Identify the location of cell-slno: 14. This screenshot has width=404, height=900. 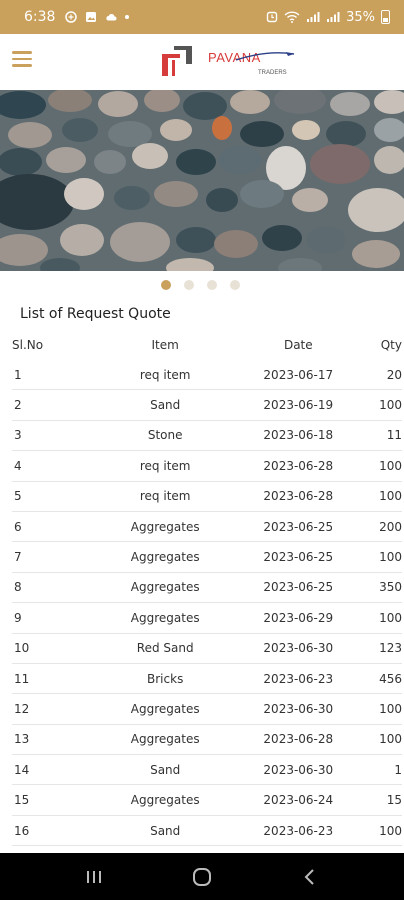
(22, 769).